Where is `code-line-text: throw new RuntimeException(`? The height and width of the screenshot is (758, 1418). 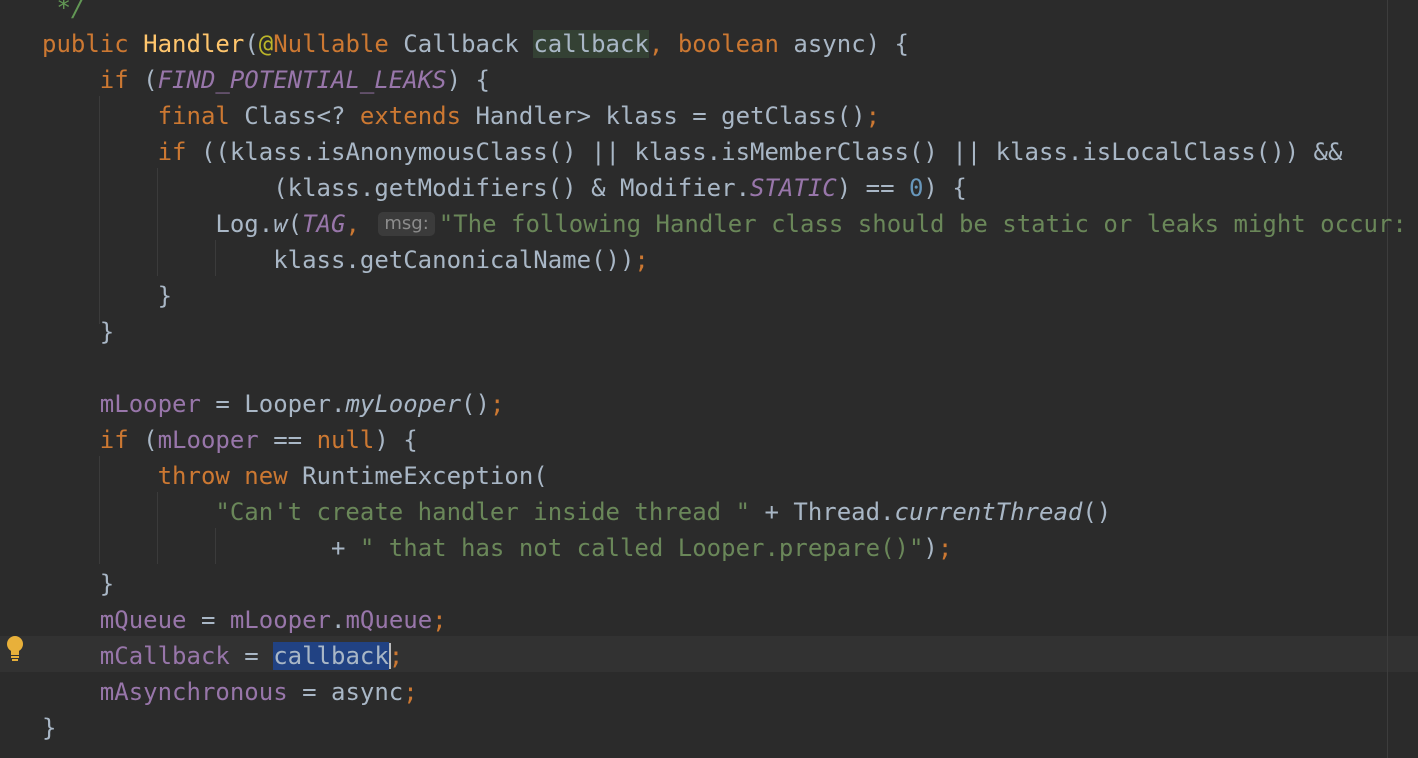
code-line-text: throw new RuntimeException( is located at coordinates (295, 476).